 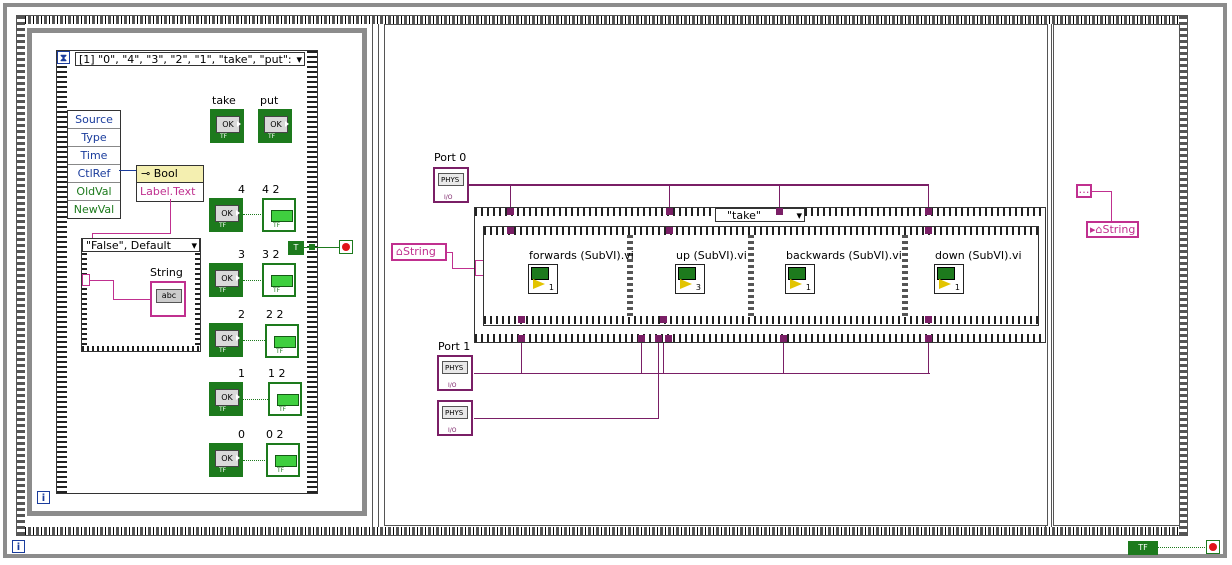 I want to click on case-tunnel, so click(x=86, y=280).